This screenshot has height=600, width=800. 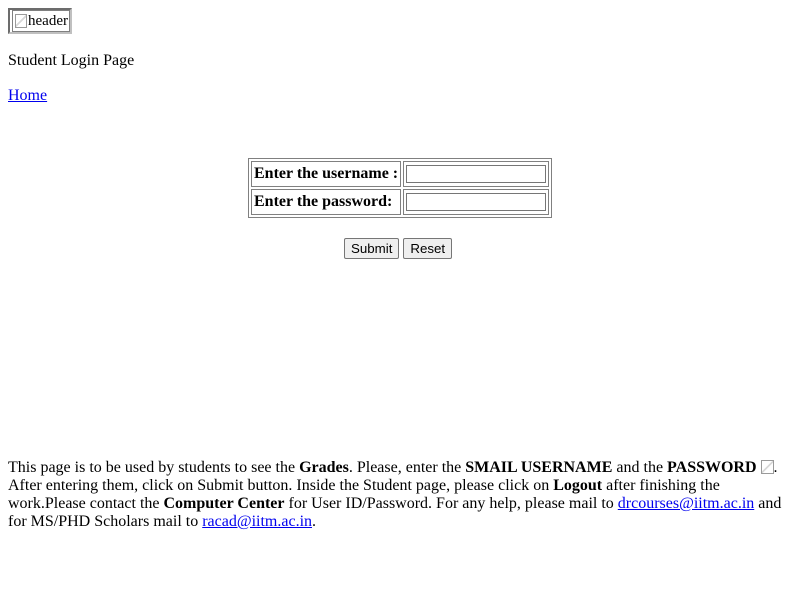 I want to click on username-input, so click(x=476, y=173).